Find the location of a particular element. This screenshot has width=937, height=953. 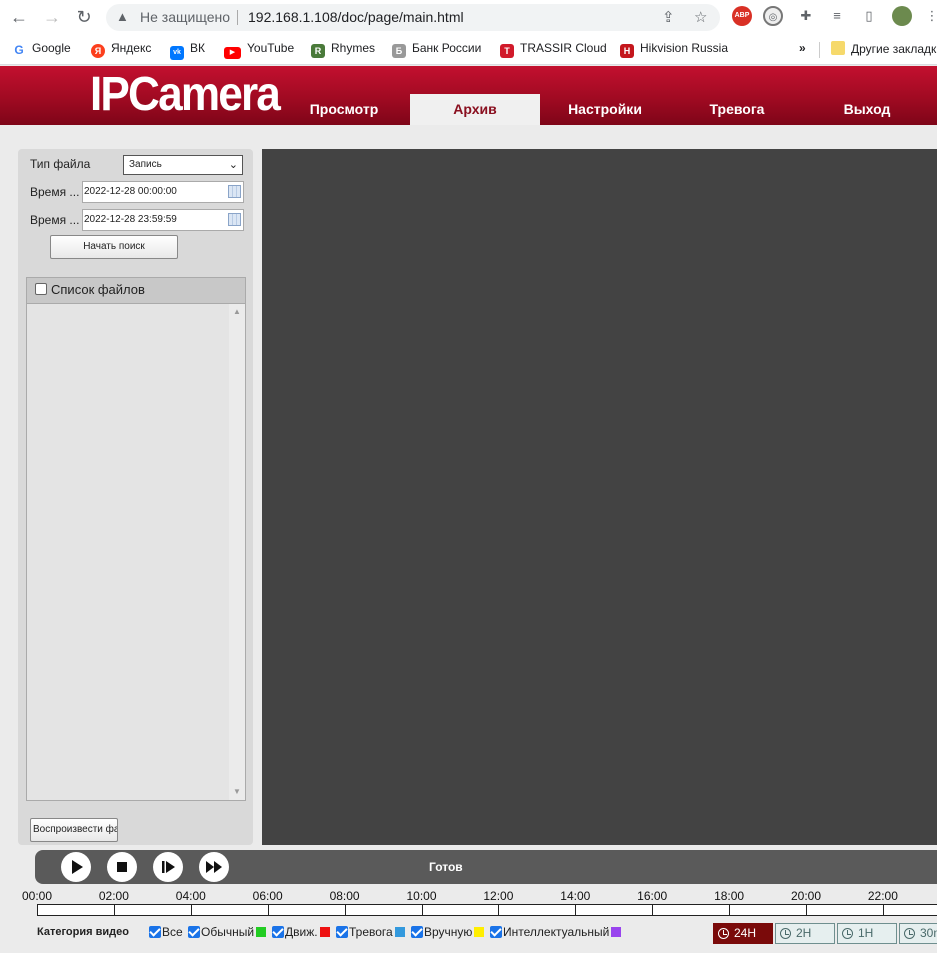

motion-color-swatch is located at coordinates (324, 932).